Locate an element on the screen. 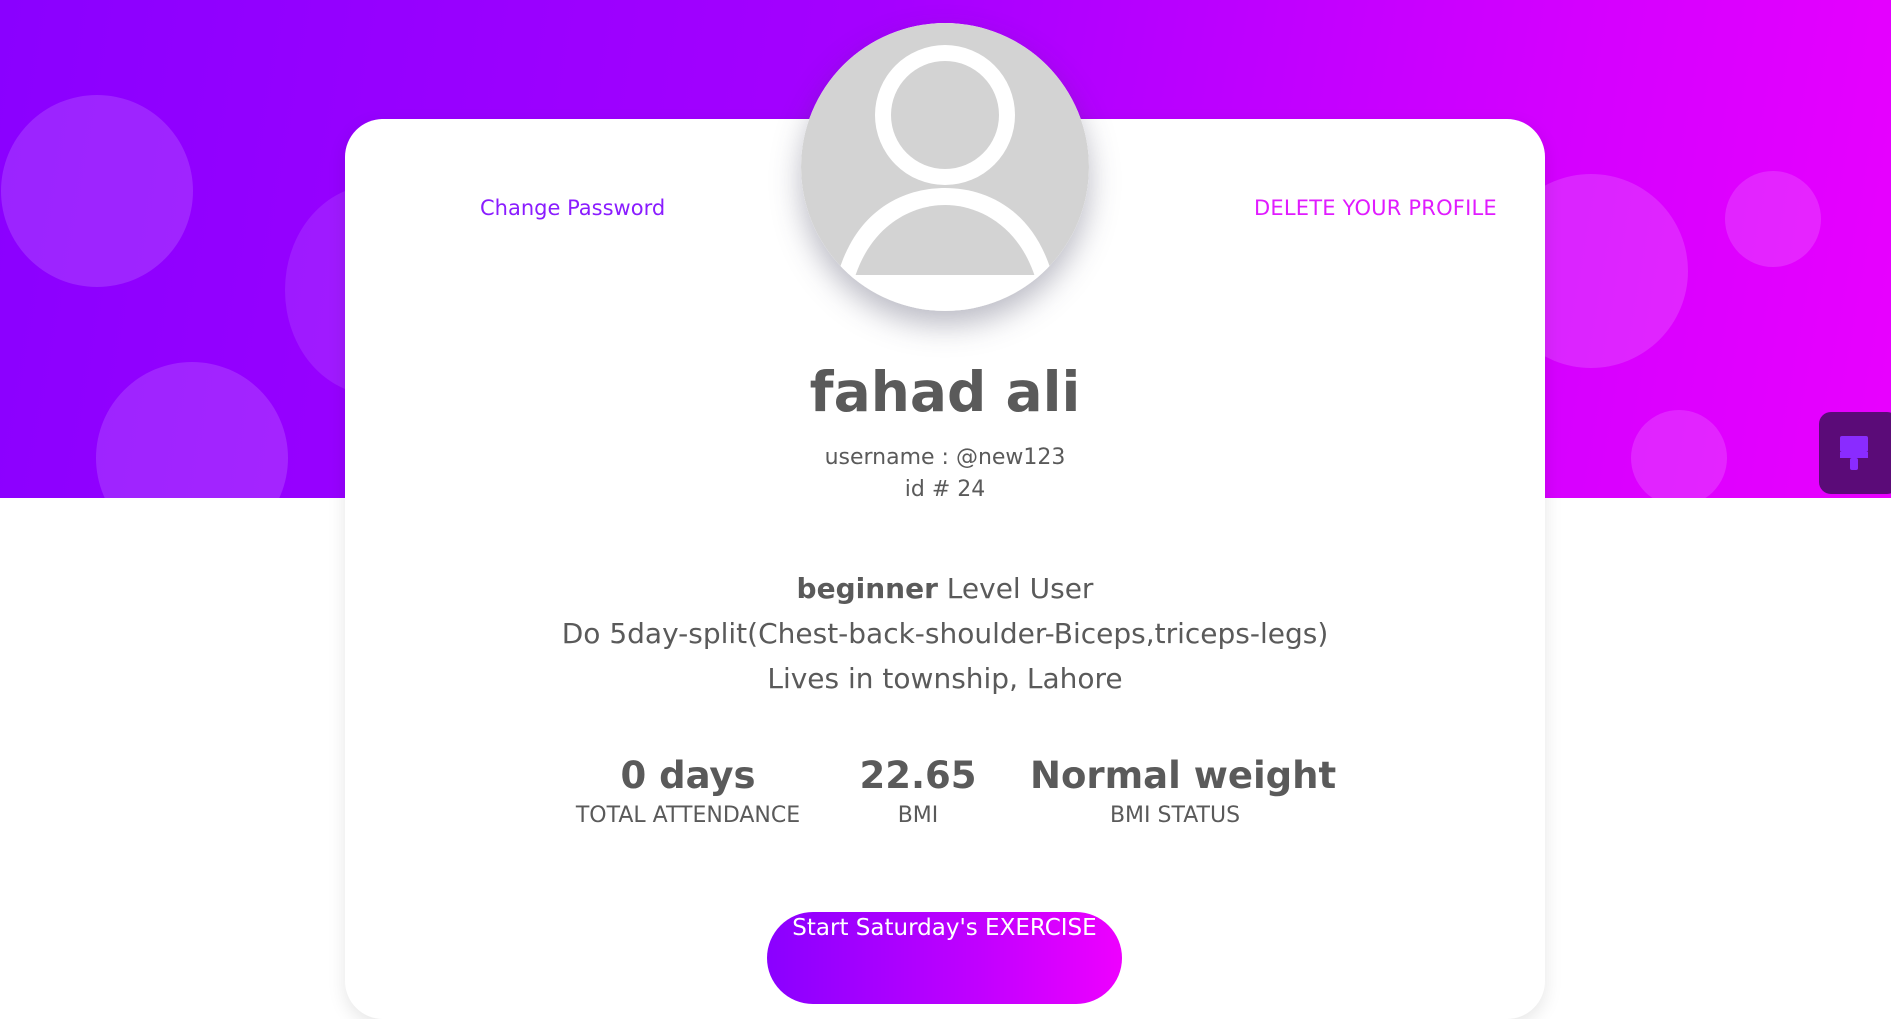 This screenshot has height=1019, width=1891. change-password-link: Change Password is located at coordinates (572, 208).